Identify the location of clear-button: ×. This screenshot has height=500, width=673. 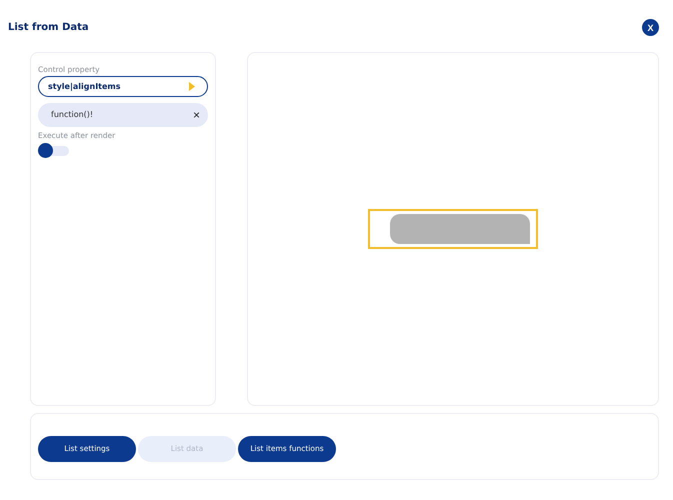
(196, 114).